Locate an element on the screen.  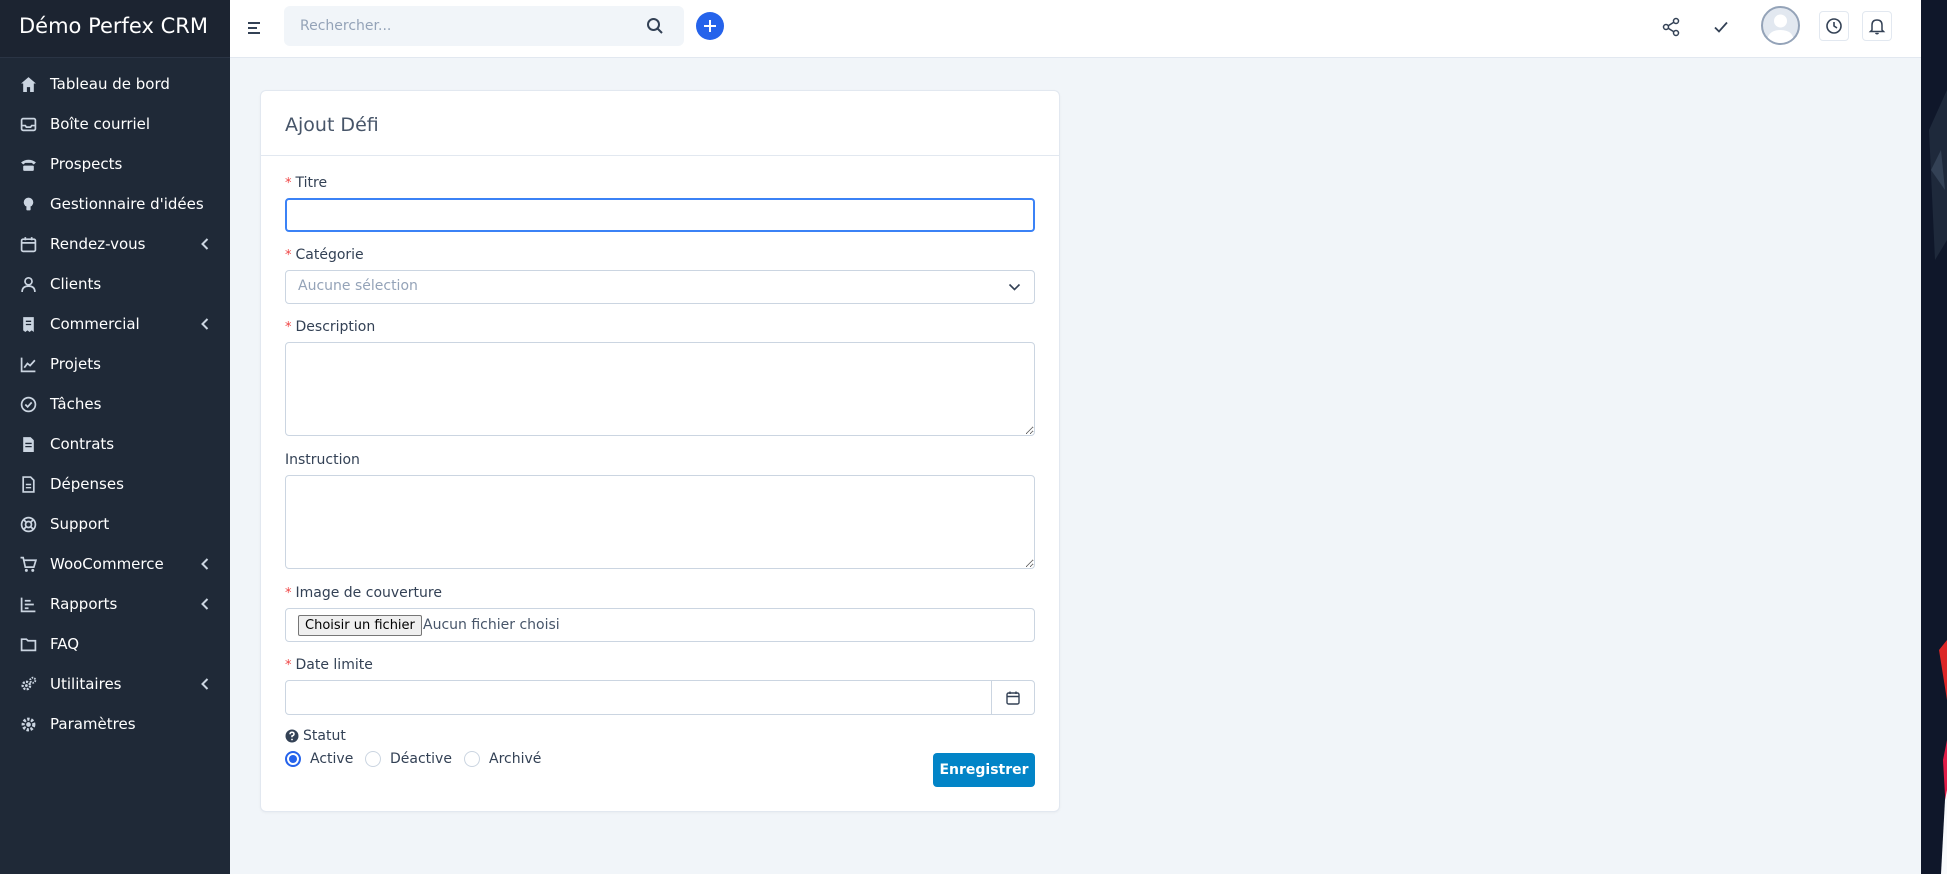
background-artwork is located at coordinates (1934, 437).